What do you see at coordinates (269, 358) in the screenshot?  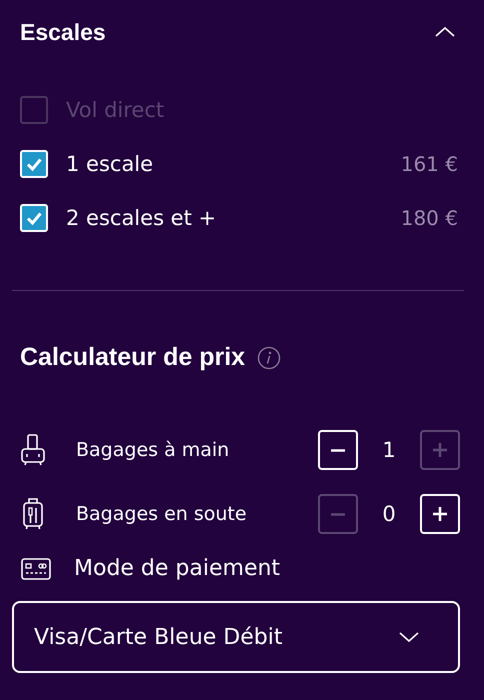 I see `info-icon` at bounding box center [269, 358].